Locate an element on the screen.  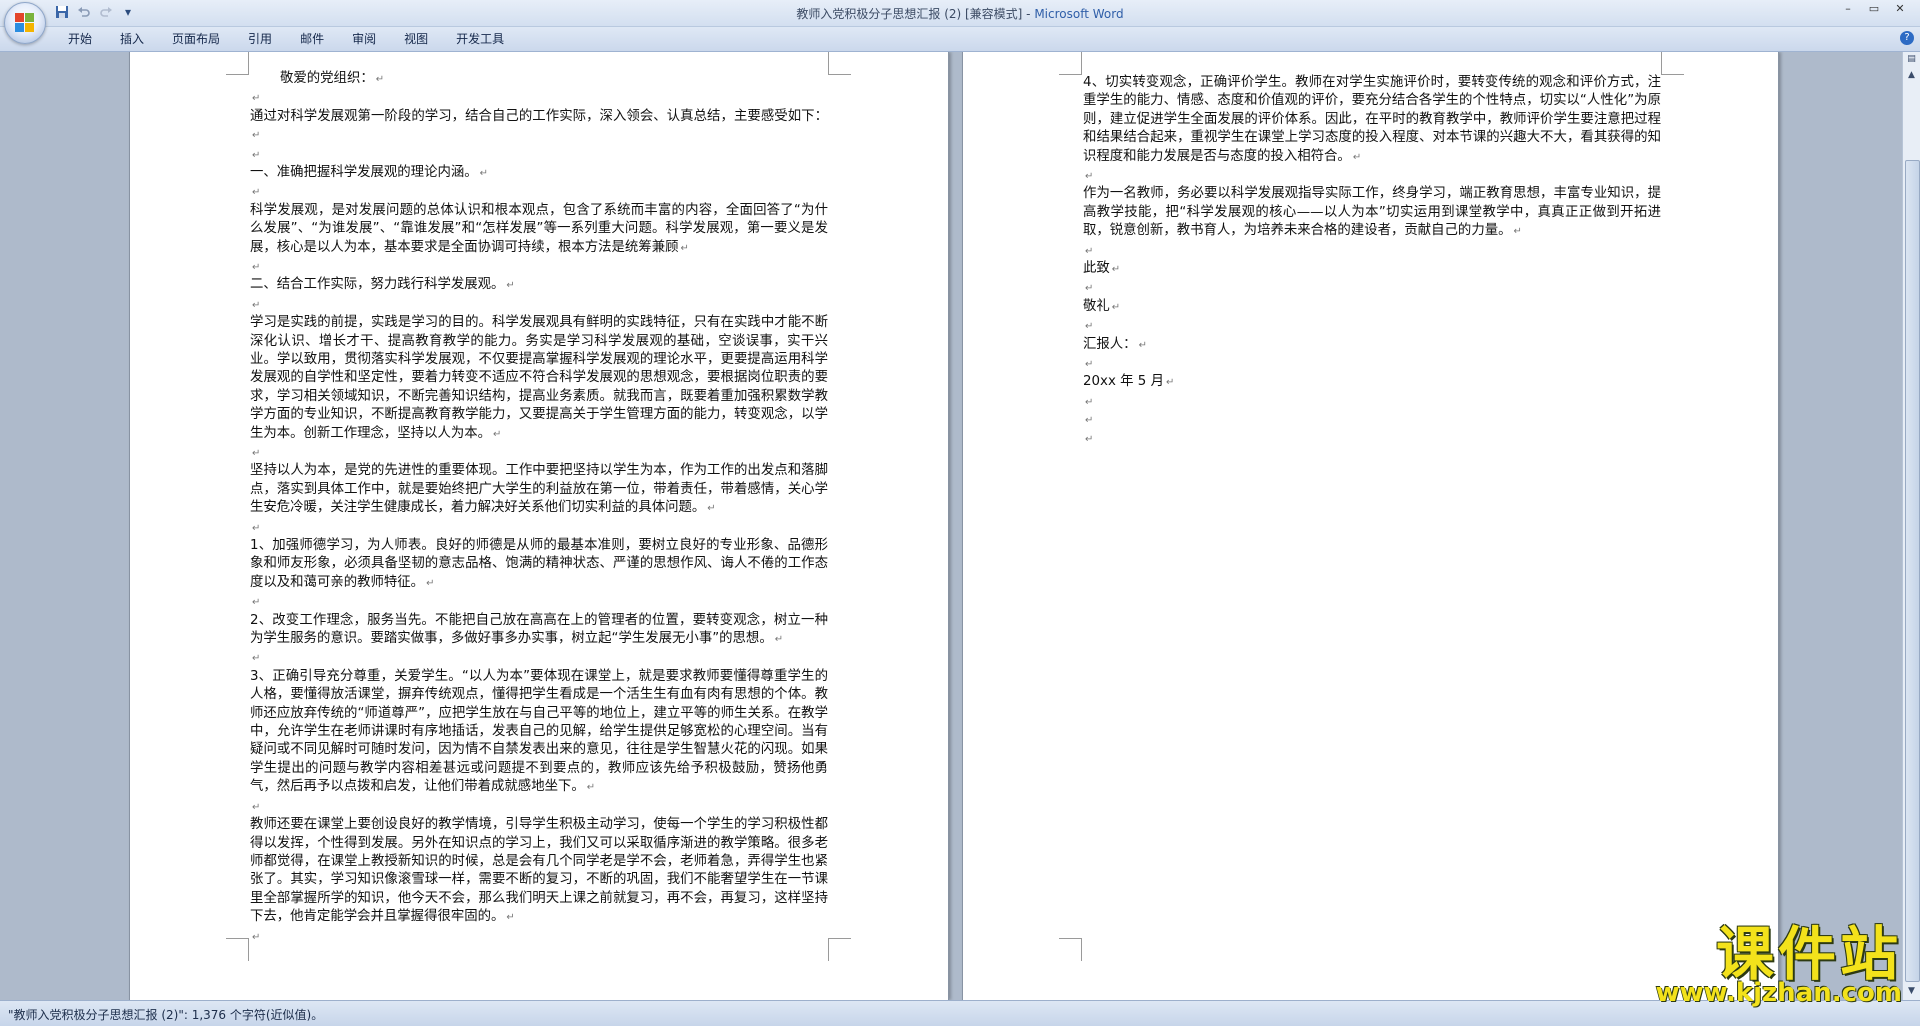
tab-insert: 插入 is located at coordinates (132, 39).